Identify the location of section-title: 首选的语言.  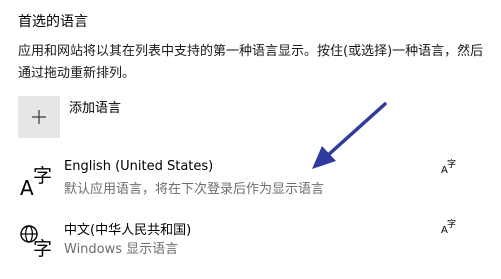
(53, 22).